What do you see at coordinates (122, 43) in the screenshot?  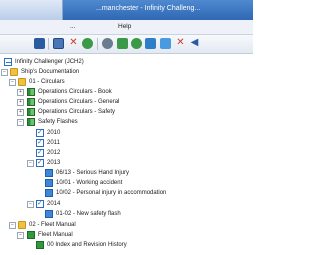 I see `find-icon` at bounding box center [122, 43].